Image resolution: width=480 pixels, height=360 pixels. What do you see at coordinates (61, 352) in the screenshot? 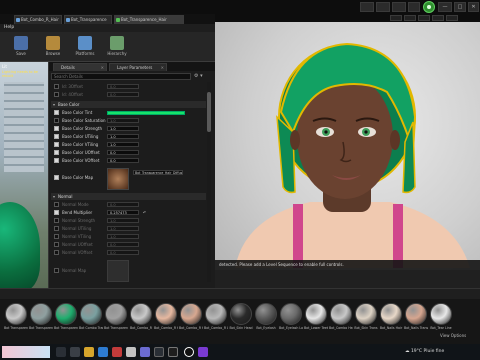
I see `search-icon` at bounding box center [61, 352].